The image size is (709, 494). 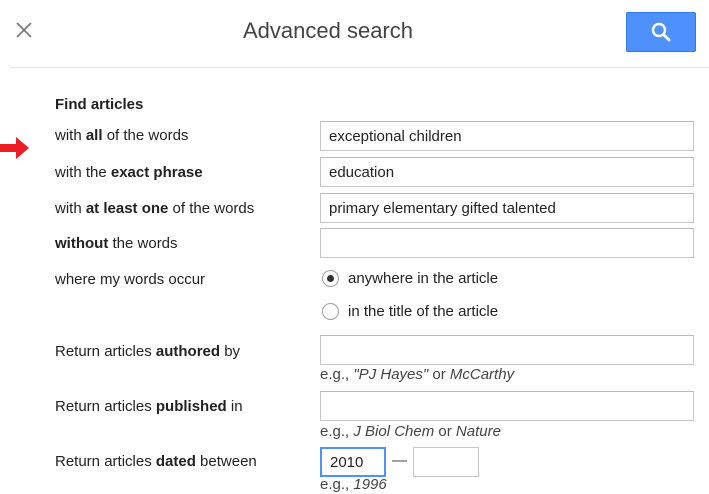 I want to click on year-range-dash: —, so click(x=399, y=460).